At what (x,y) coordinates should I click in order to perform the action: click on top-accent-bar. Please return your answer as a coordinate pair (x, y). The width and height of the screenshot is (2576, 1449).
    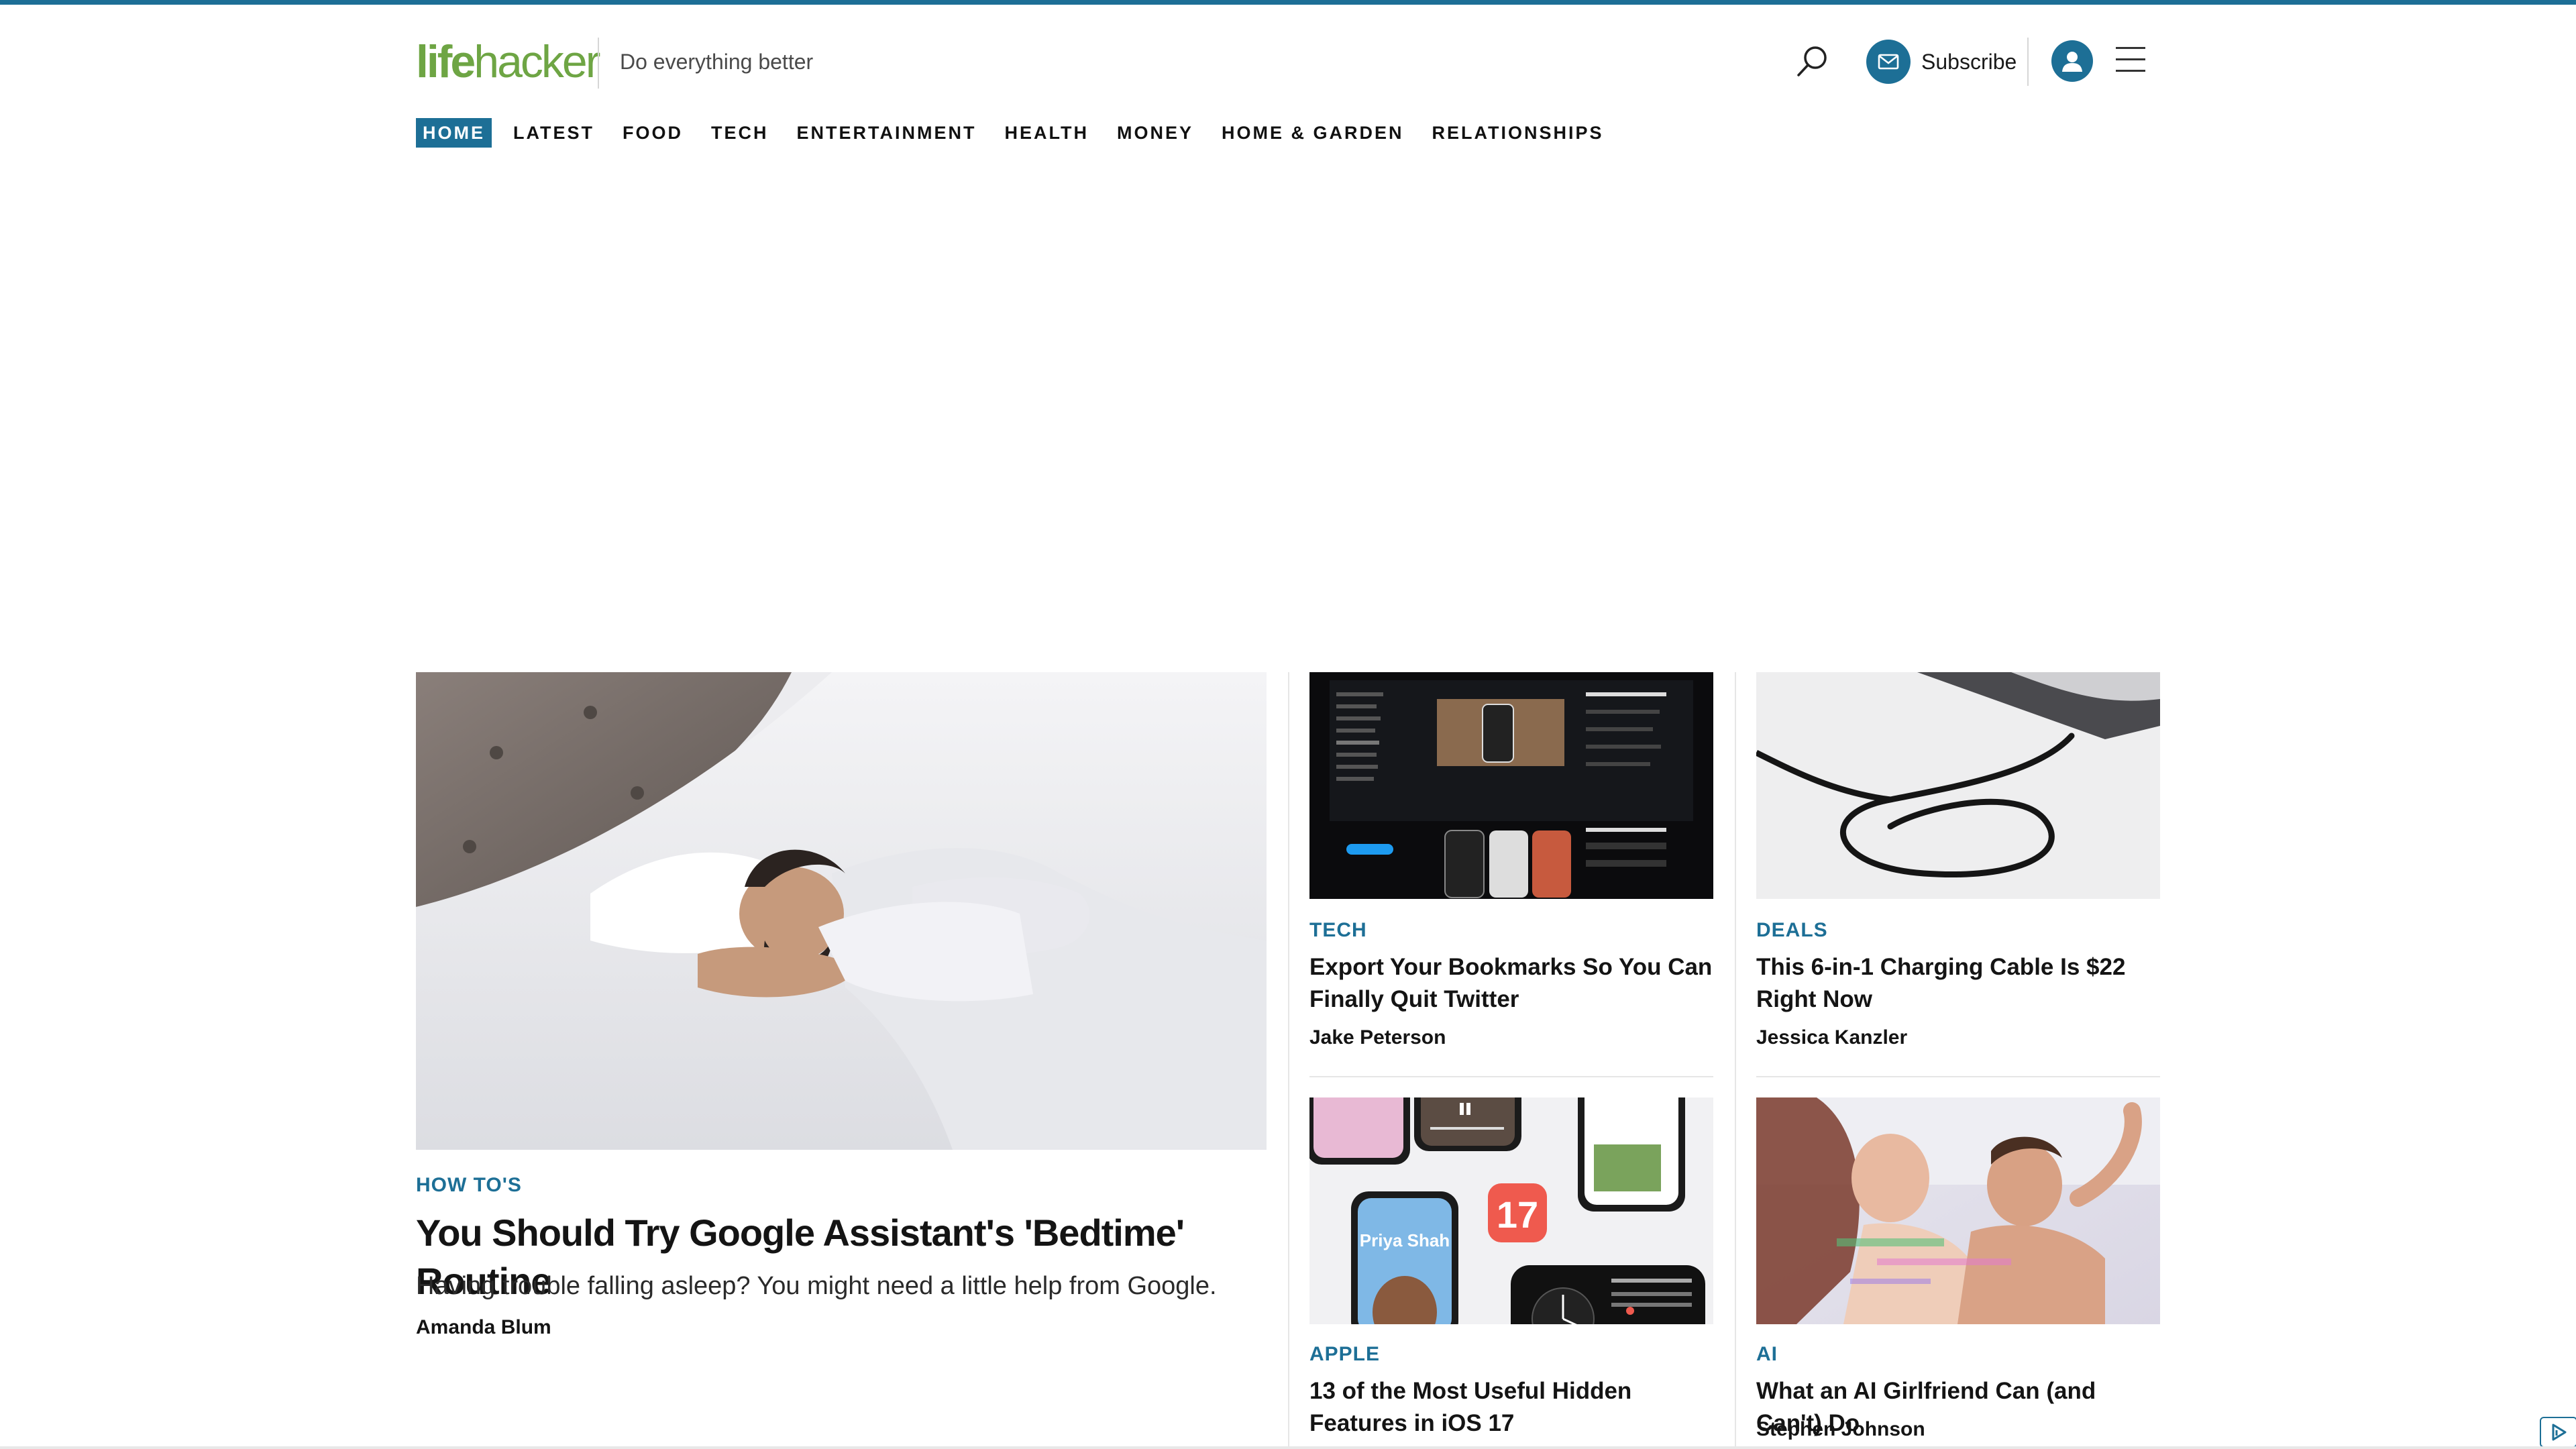
    Looking at the image, I should click on (1288, 2).